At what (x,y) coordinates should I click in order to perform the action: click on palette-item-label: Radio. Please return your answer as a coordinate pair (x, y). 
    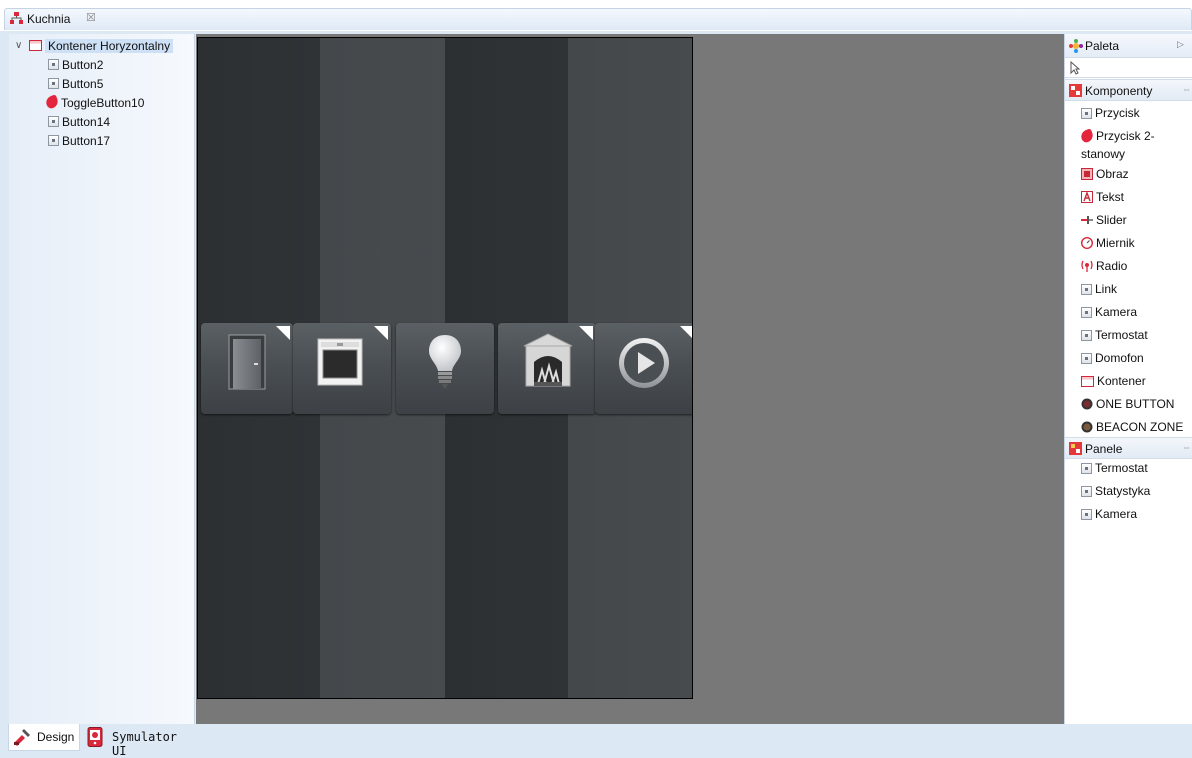
    Looking at the image, I should click on (1112, 266).